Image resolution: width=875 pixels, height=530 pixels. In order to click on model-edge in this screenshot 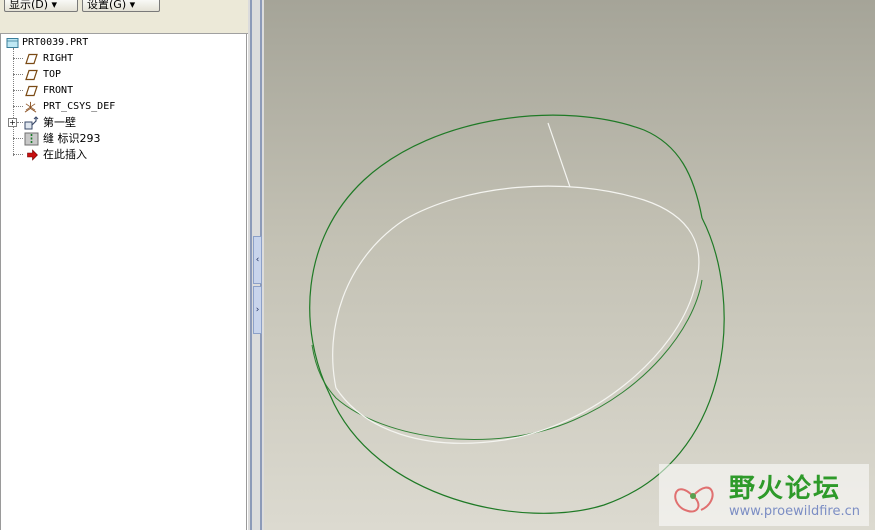, I will do `click(507, 359)`.